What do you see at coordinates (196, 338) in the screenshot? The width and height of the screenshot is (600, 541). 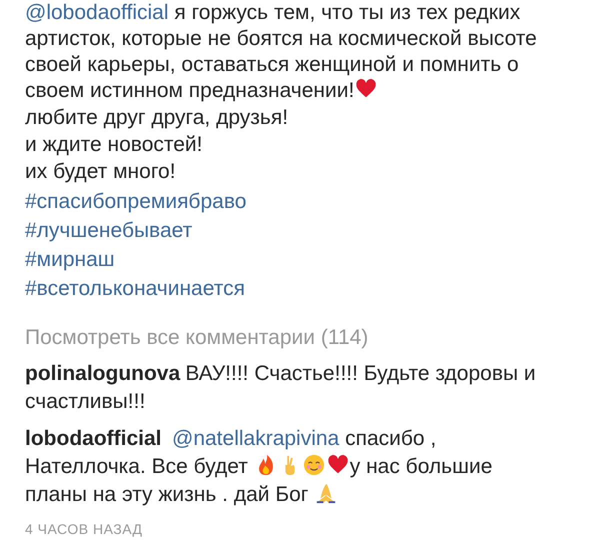 I see `view-all-comments-link: Посмотреть все комментарии (114)` at bounding box center [196, 338].